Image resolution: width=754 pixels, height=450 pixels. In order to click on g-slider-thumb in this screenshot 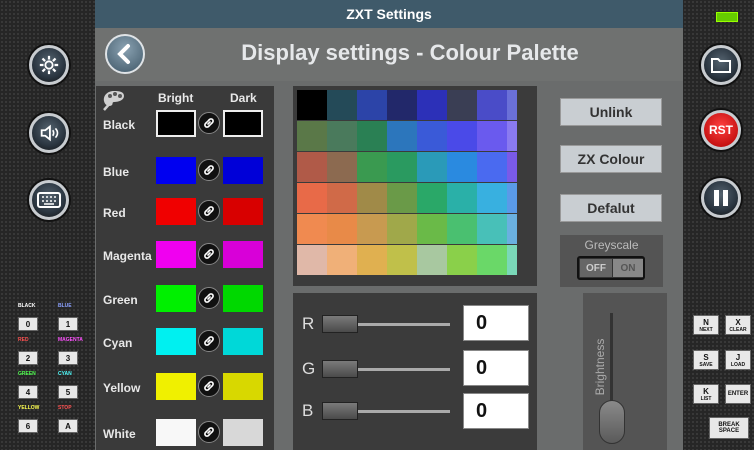, I will do `click(340, 369)`.